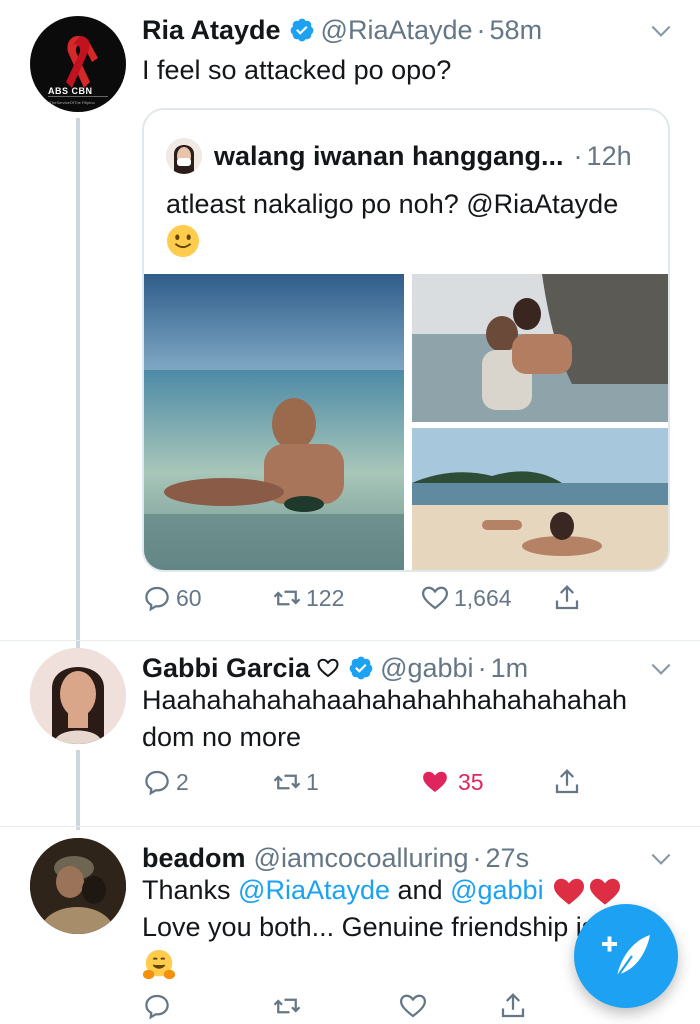  I want to click on handle: @gabbi, so click(426, 668).